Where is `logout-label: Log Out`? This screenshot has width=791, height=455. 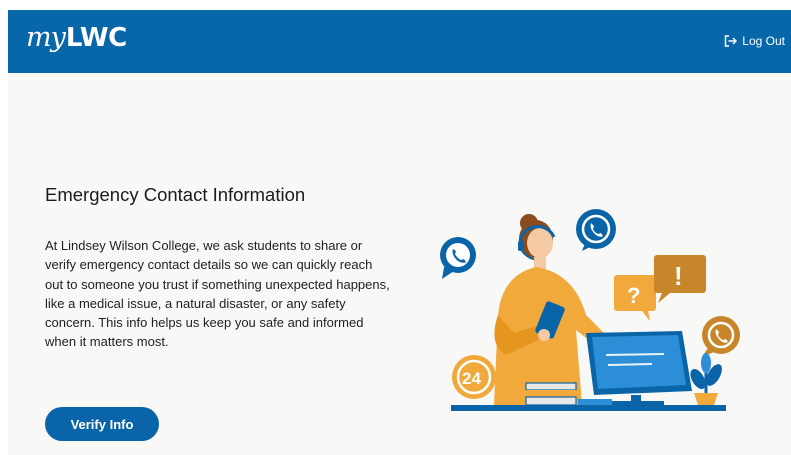
logout-label: Log Out is located at coordinates (763, 41).